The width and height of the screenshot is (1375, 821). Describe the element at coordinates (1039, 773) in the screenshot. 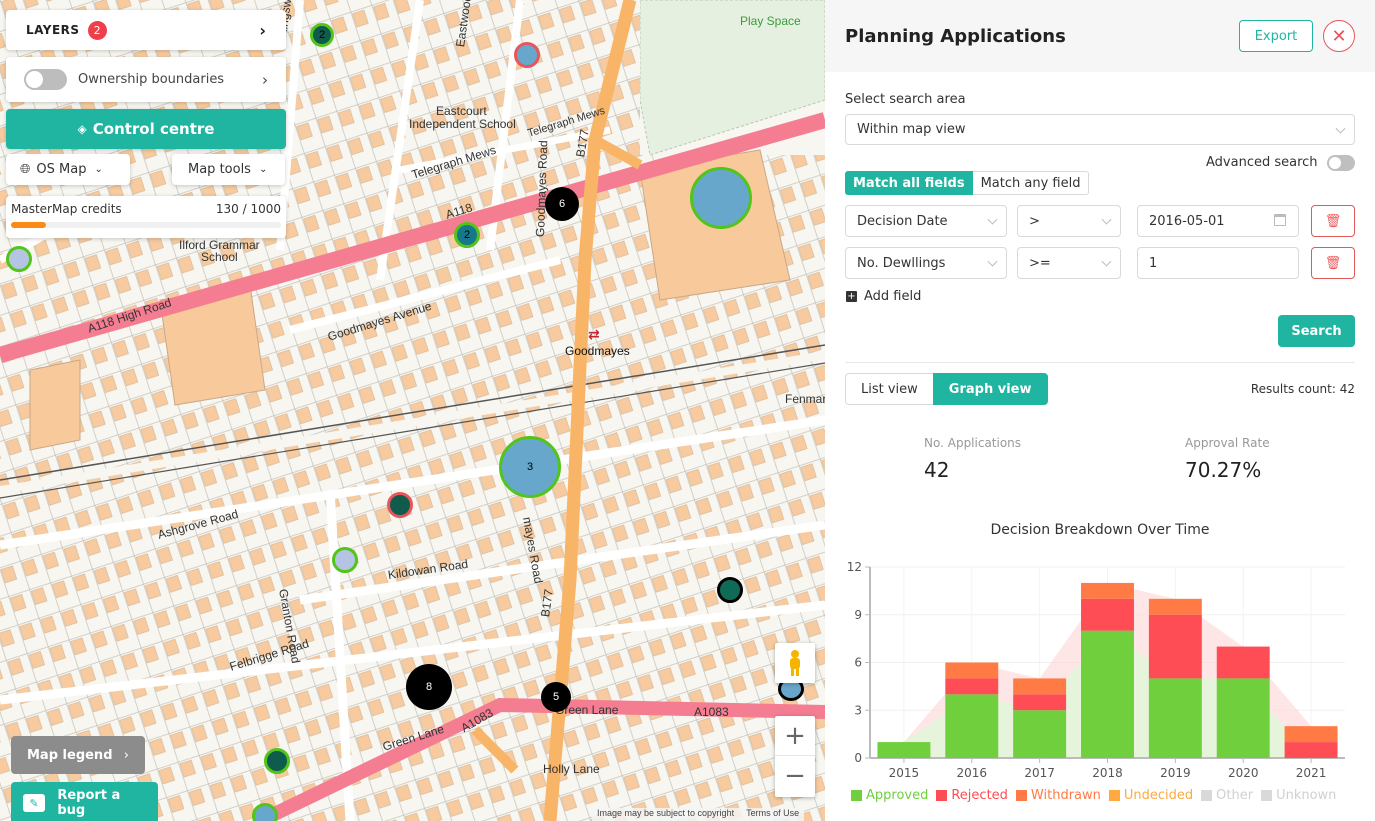

I see `x-tick-label: 2017` at that location.